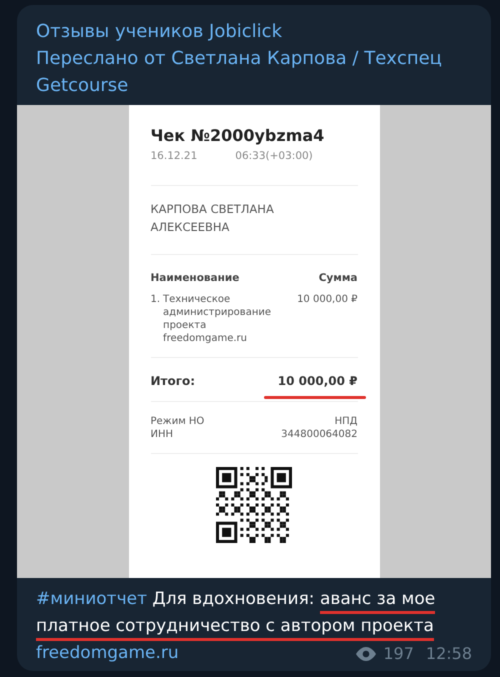  What do you see at coordinates (238, 136) in the screenshot?
I see `receipt-title: Чек №2000ybzma4` at bounding box center [238, 136].